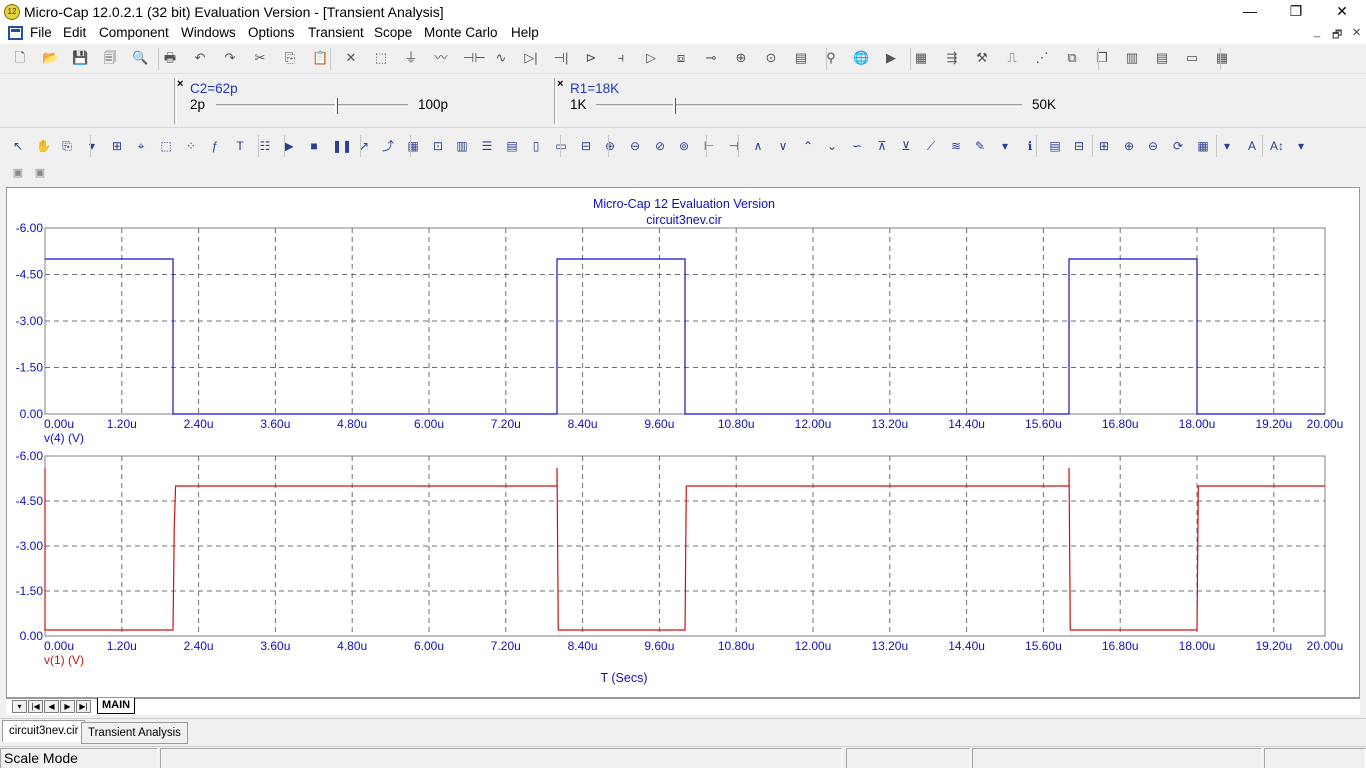 Image resolution: width=1366 pixels, height=768 pixels. What do you see at coordinates (271, 32) in the screenshot?
I see `menu-options: Options` at bounding box center [271, 32].